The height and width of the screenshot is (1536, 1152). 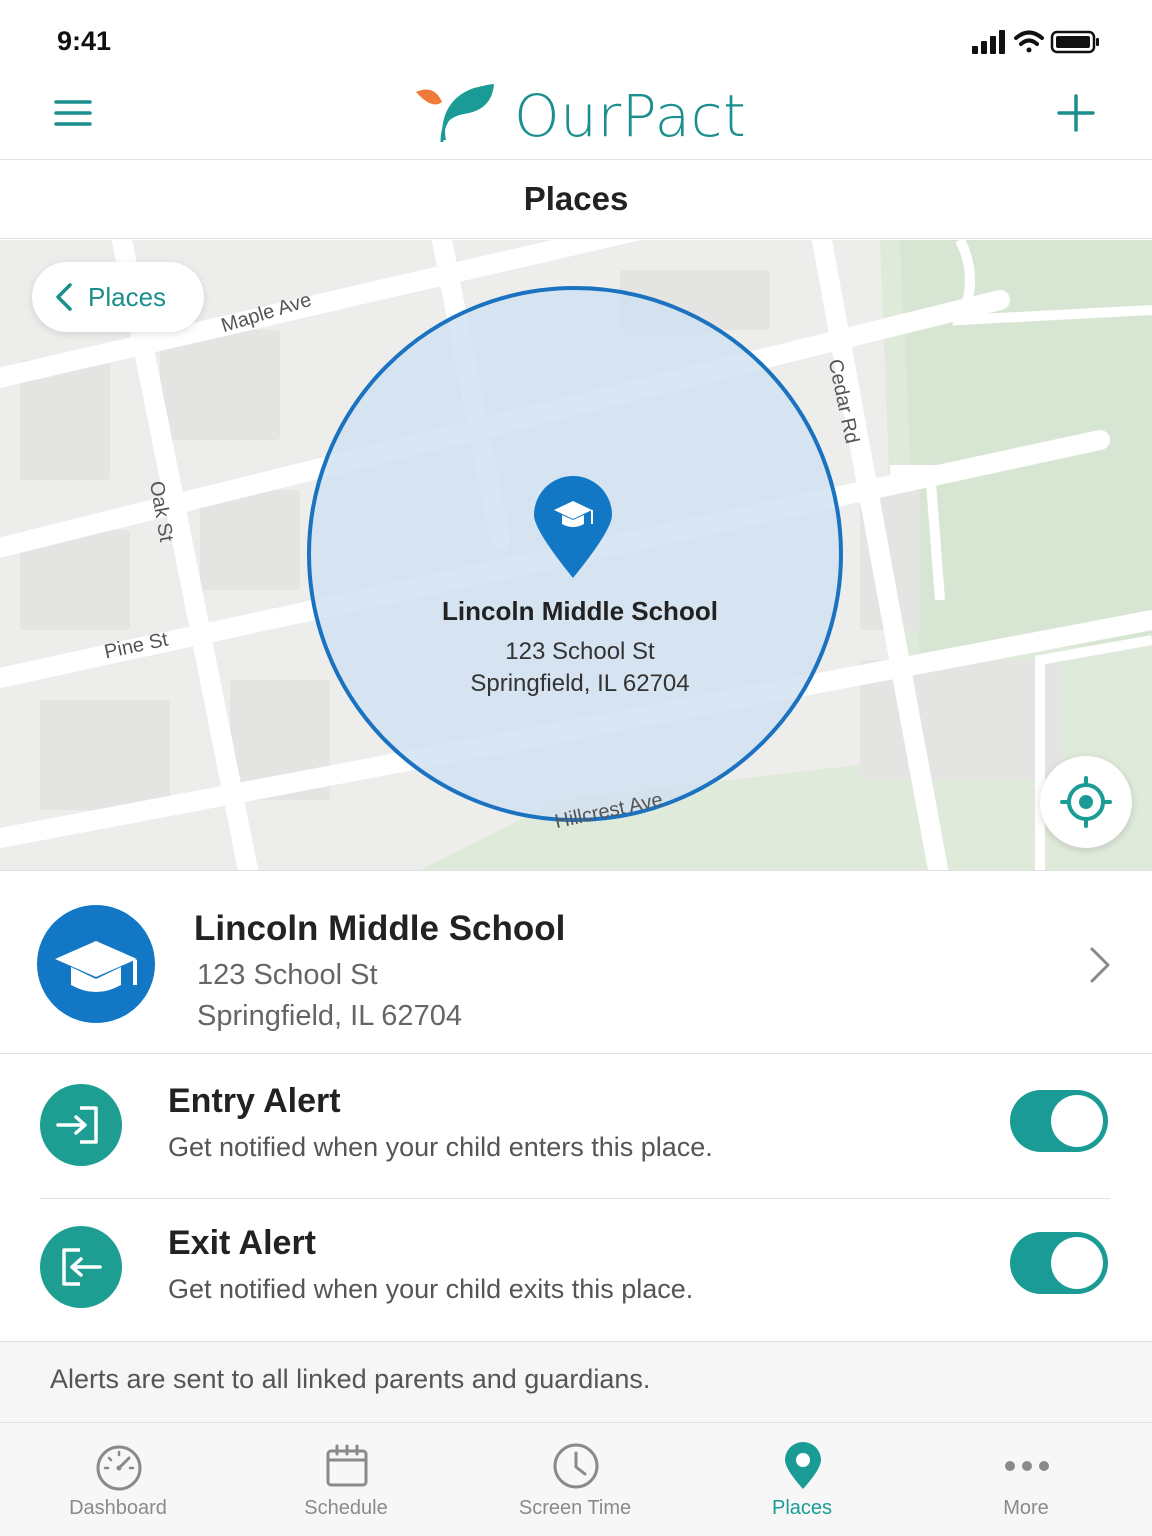 I want to click on exit-icon, so click(x=82, y=1267).